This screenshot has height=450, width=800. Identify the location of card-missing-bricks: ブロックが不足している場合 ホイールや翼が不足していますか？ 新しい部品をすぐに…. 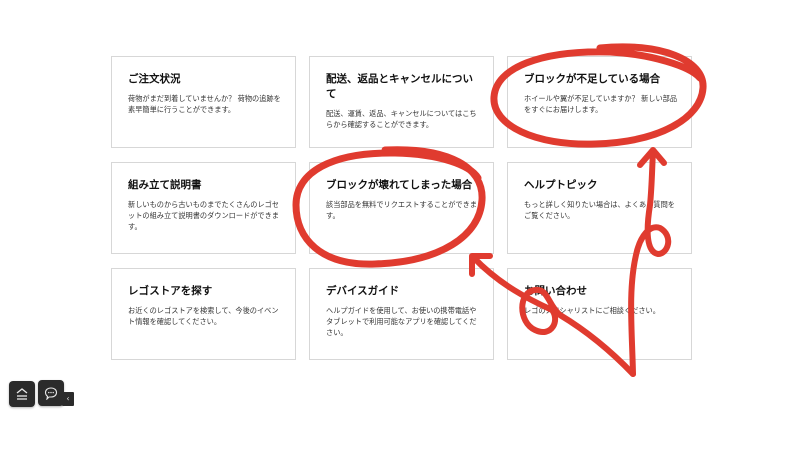
(599, 102).